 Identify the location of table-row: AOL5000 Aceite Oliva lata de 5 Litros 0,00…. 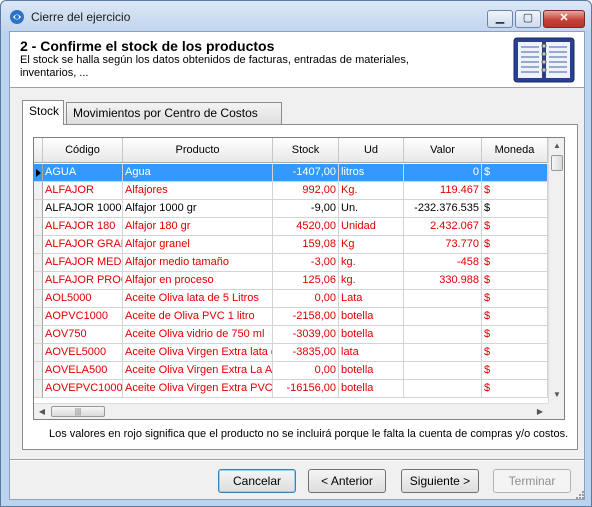
(291, 299).